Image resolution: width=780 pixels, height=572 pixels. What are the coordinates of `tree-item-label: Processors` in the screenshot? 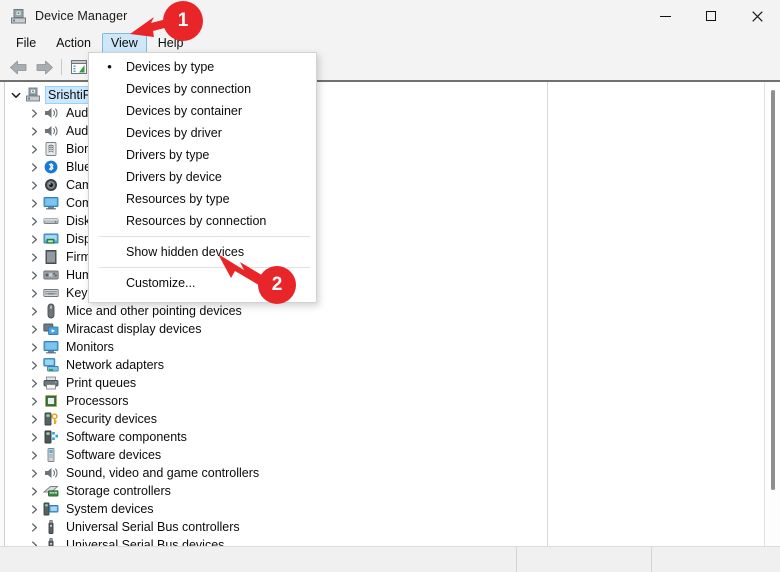 It's located at (97, 401).